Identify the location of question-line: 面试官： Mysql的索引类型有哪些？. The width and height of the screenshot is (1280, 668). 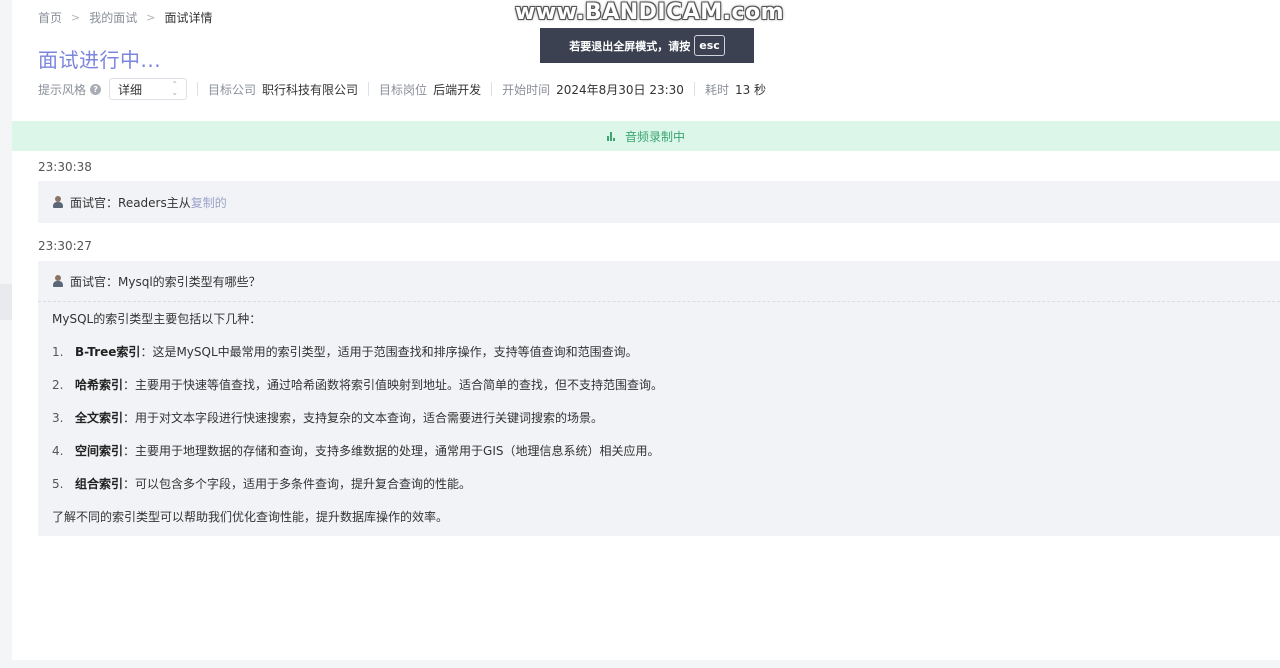
(659, 281).